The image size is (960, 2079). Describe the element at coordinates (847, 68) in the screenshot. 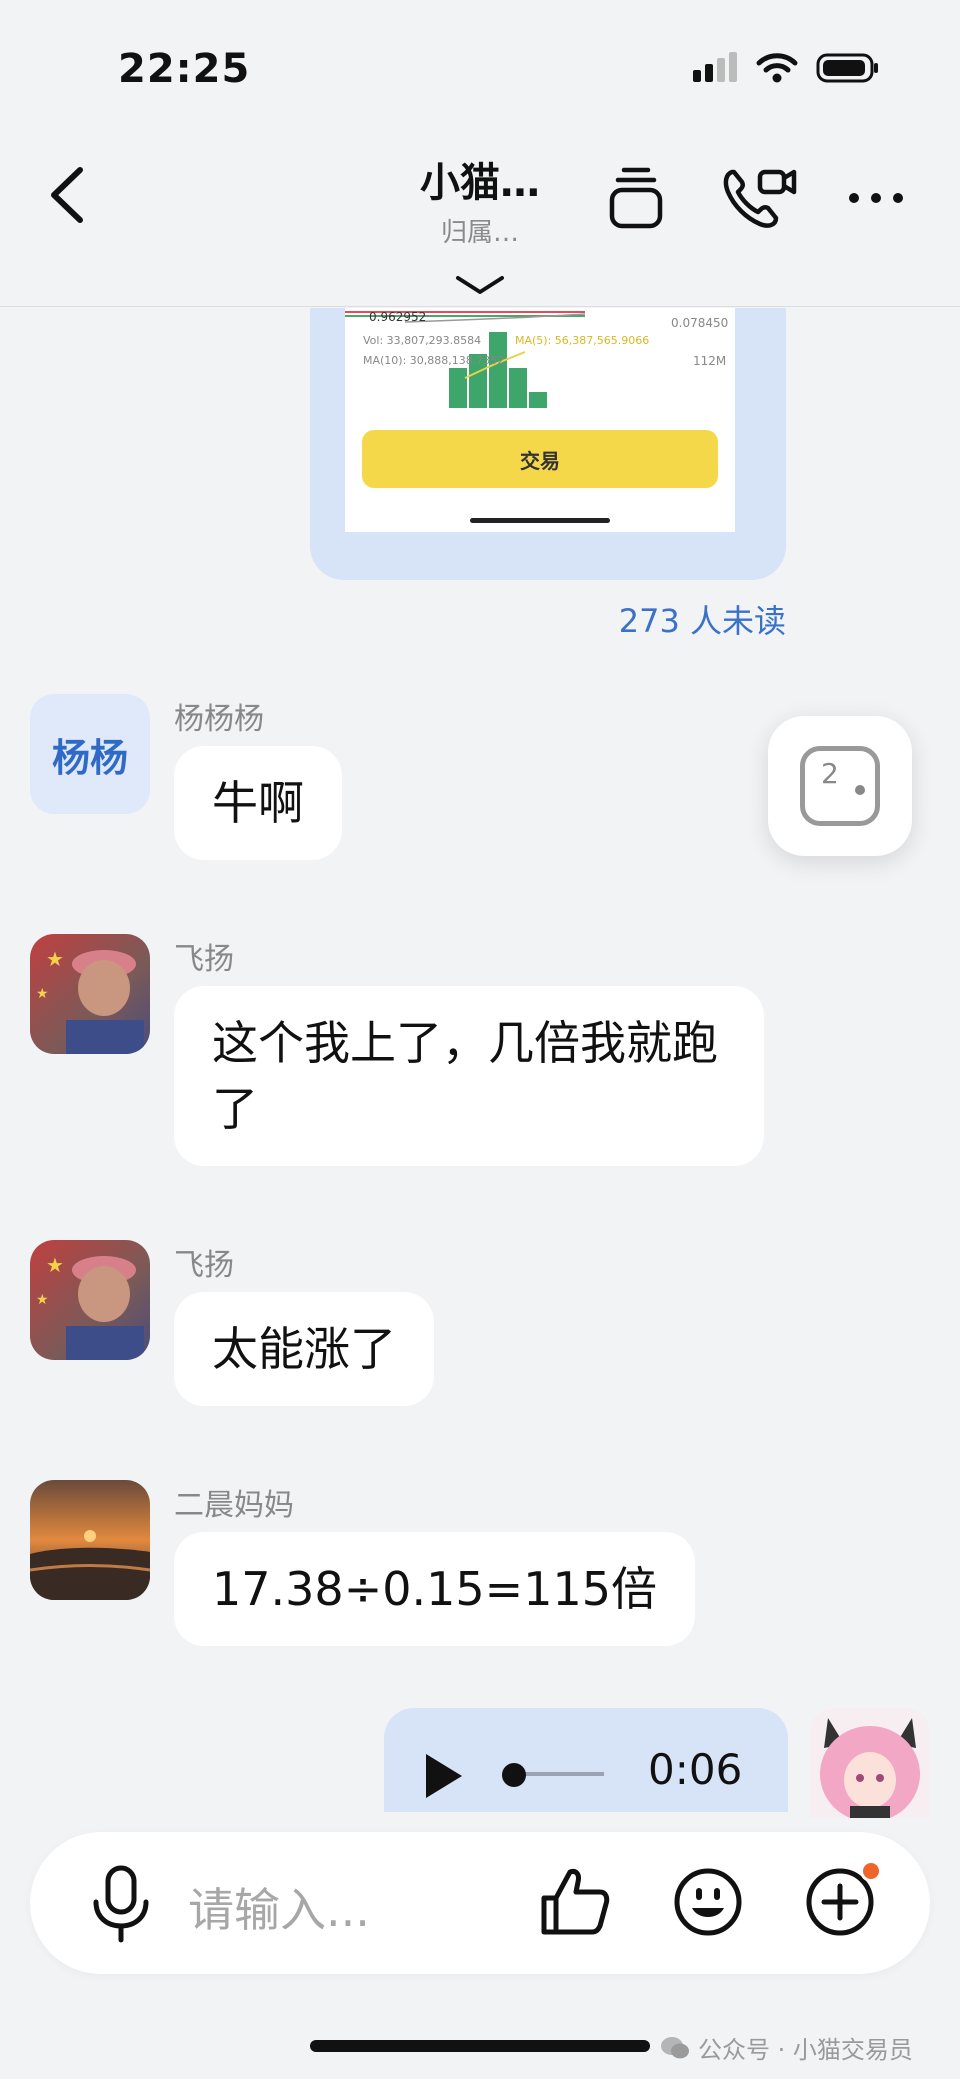

I see `battery-icon` at that location.